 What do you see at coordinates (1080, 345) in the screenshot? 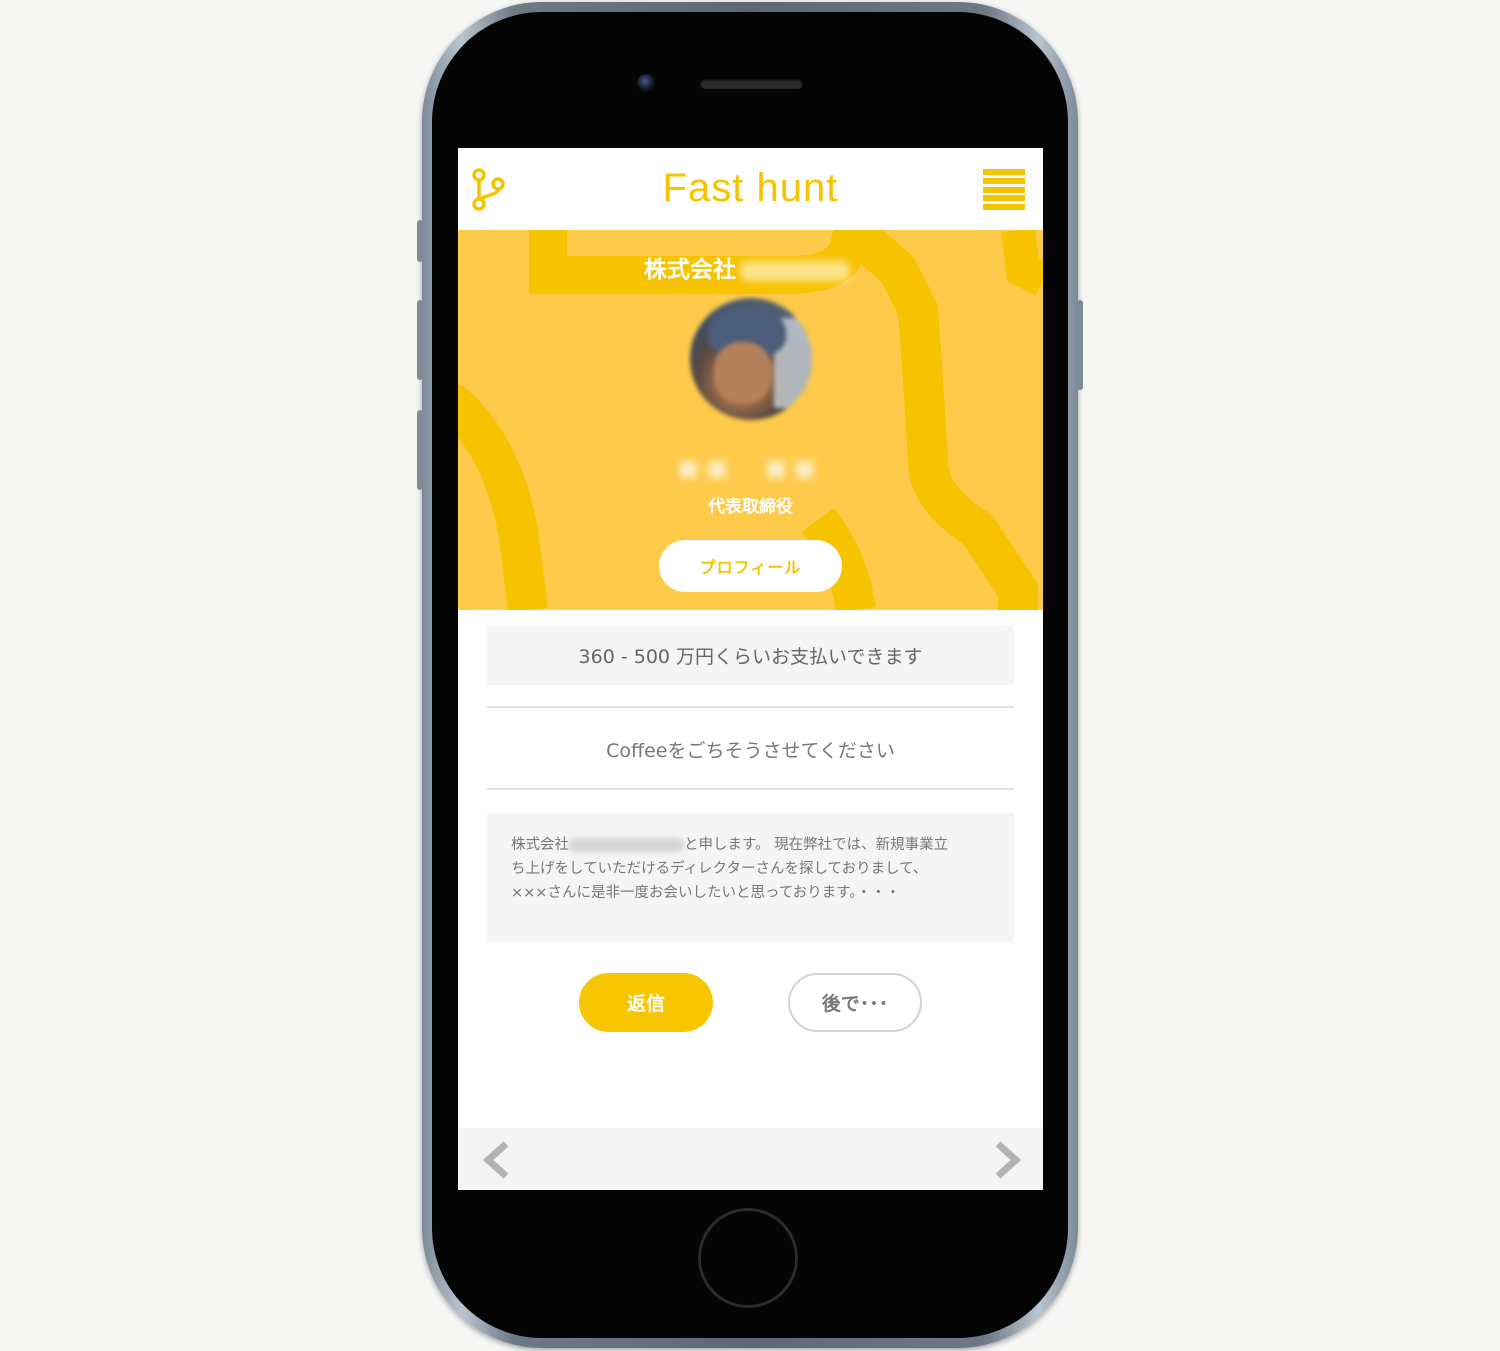
I see `power-button` at bounding box center [1080, 345].